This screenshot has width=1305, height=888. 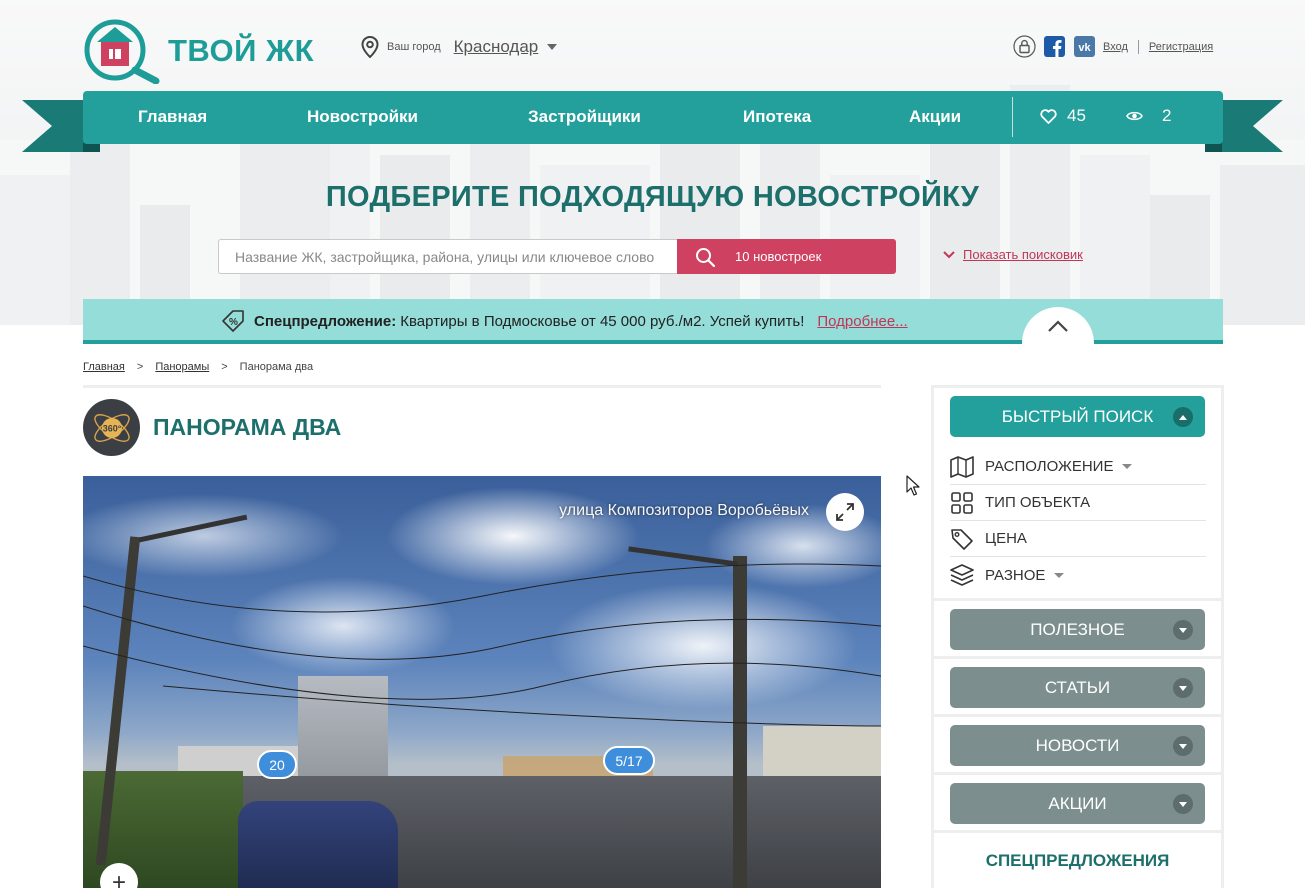 What do you see at coordinates (447, 256) in the screenshot?
I see `search-input` at bounding box center [447, 256].